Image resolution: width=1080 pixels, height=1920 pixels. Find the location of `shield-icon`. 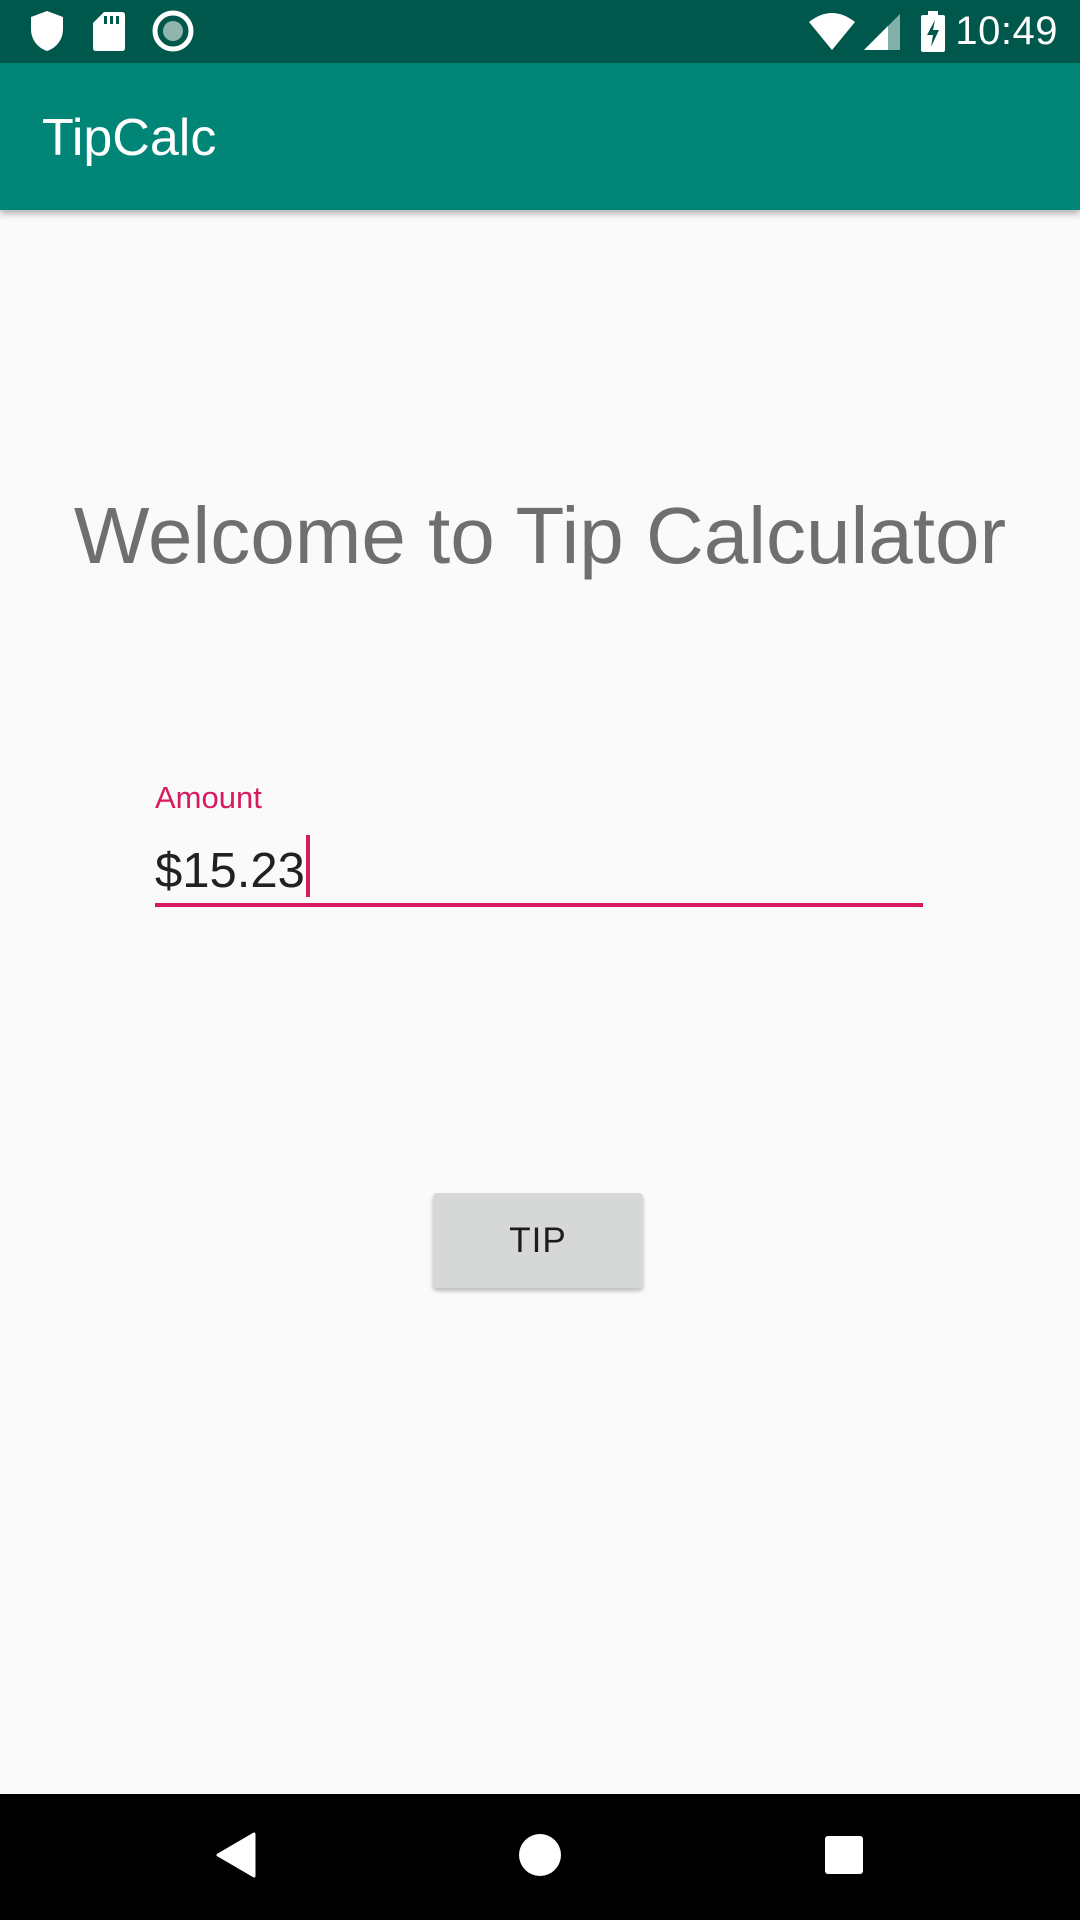

shield-icon is located at coordinates (47, 31).